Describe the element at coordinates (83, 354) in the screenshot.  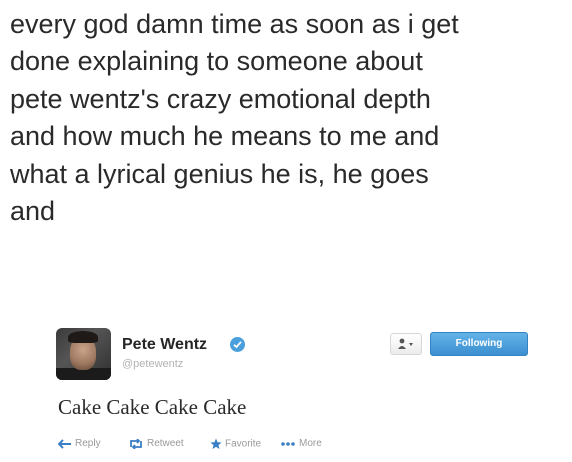
I see `avatar` at that location.